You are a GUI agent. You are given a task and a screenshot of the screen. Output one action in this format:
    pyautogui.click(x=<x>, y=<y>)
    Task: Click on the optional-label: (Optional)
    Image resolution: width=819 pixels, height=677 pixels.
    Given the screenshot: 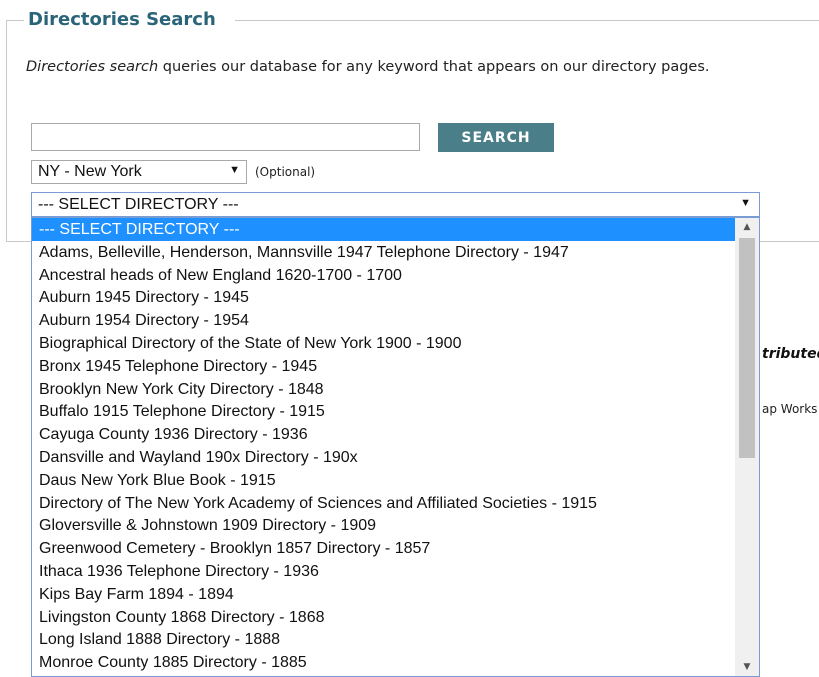 What is the action you would take?
    pyautogui.click(x=285, y=172)
    